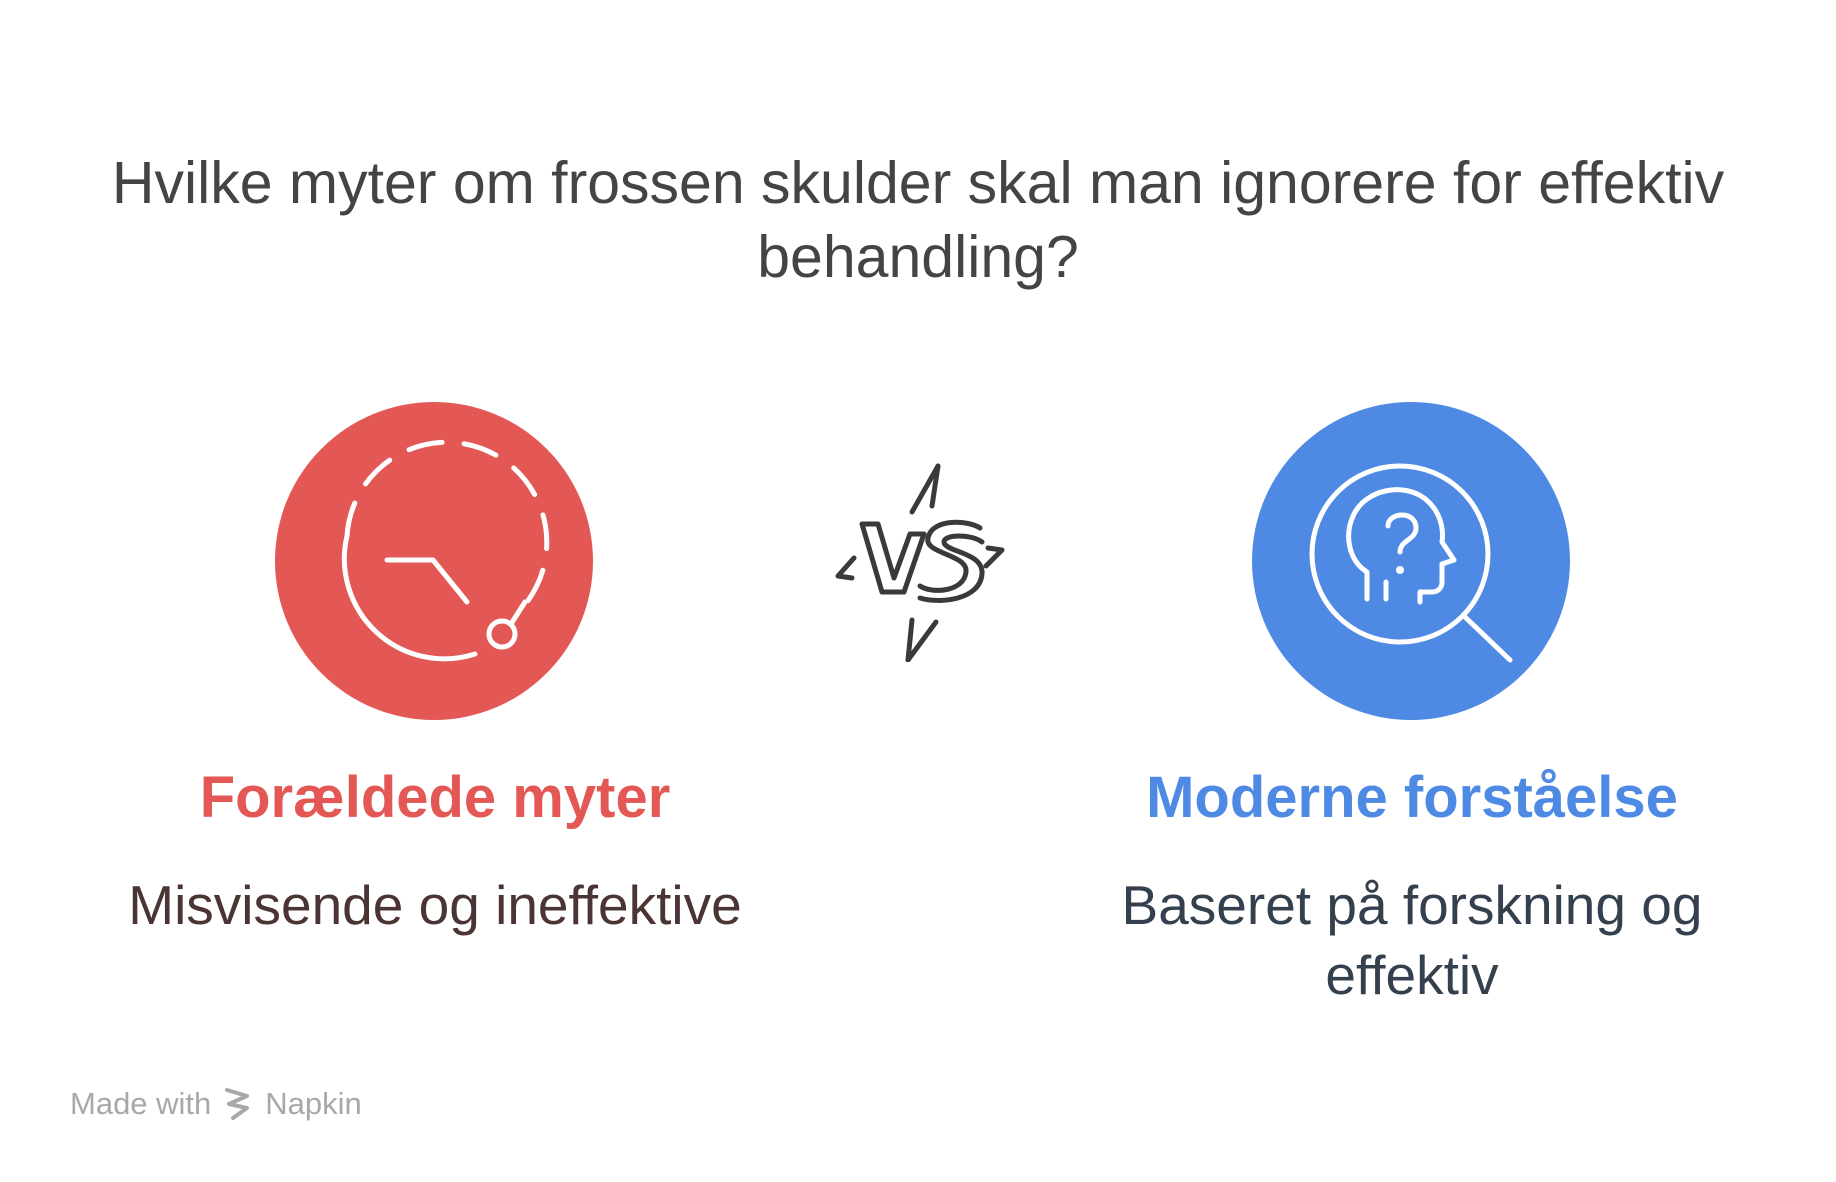 The width and height of the screenshot is (1836, 1182). I want to click on made-with-napkin-badge: Made with Napkin, so click(216, 1104).